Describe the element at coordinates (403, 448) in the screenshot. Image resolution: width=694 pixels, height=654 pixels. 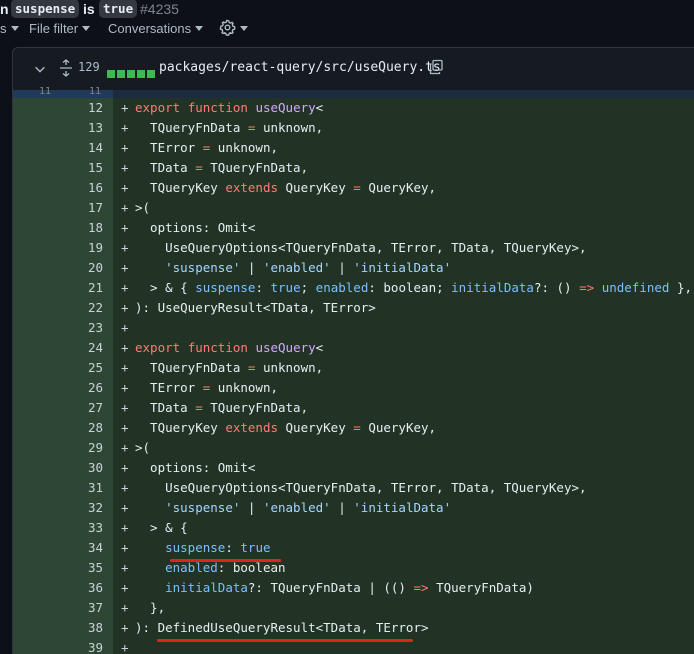
I see `line-content: + >(` at that location.